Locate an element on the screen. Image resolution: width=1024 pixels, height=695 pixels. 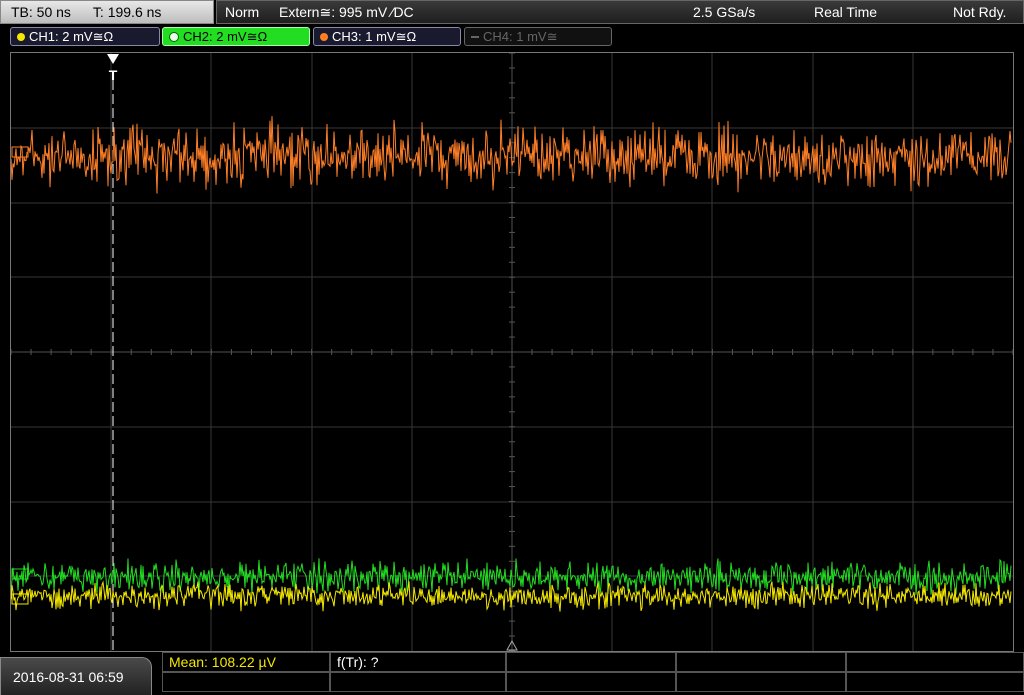
sample-rate: 2.5 GSa/s is located at coordinates (724, 12).